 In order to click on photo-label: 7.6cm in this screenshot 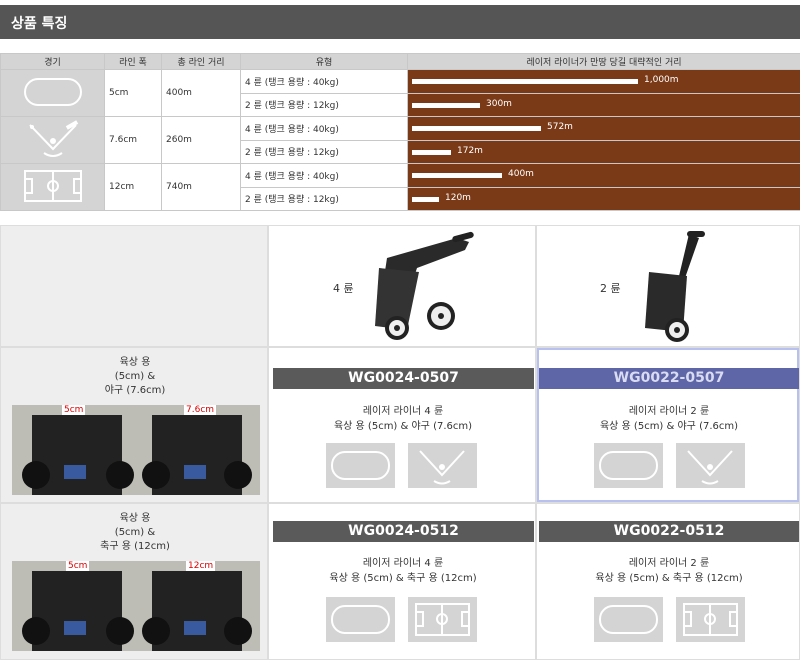, I will do `click(200, 410)`.